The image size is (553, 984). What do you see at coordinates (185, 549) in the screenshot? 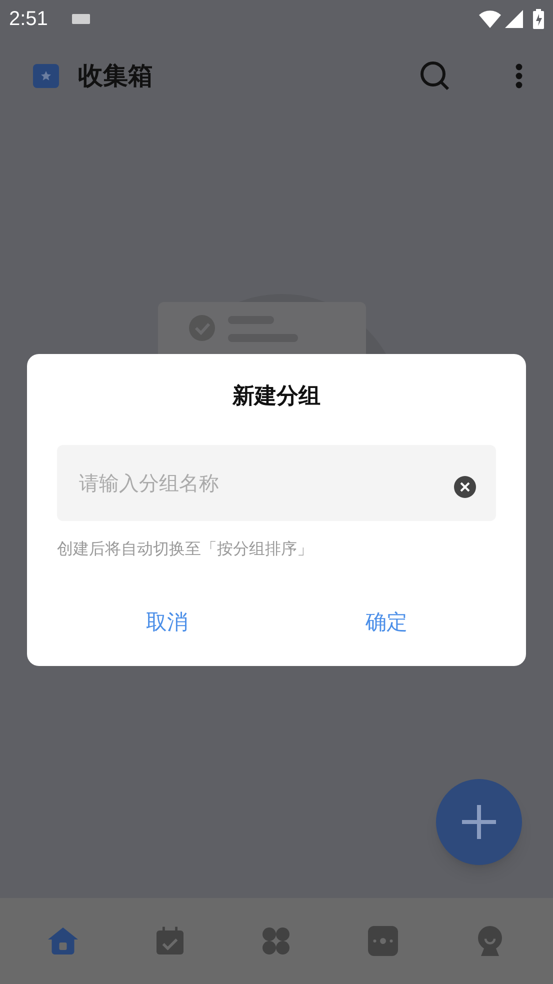
I see `hint-text: 创建后将自动切换至「按分组排序」` at bounding box center [185, 549].